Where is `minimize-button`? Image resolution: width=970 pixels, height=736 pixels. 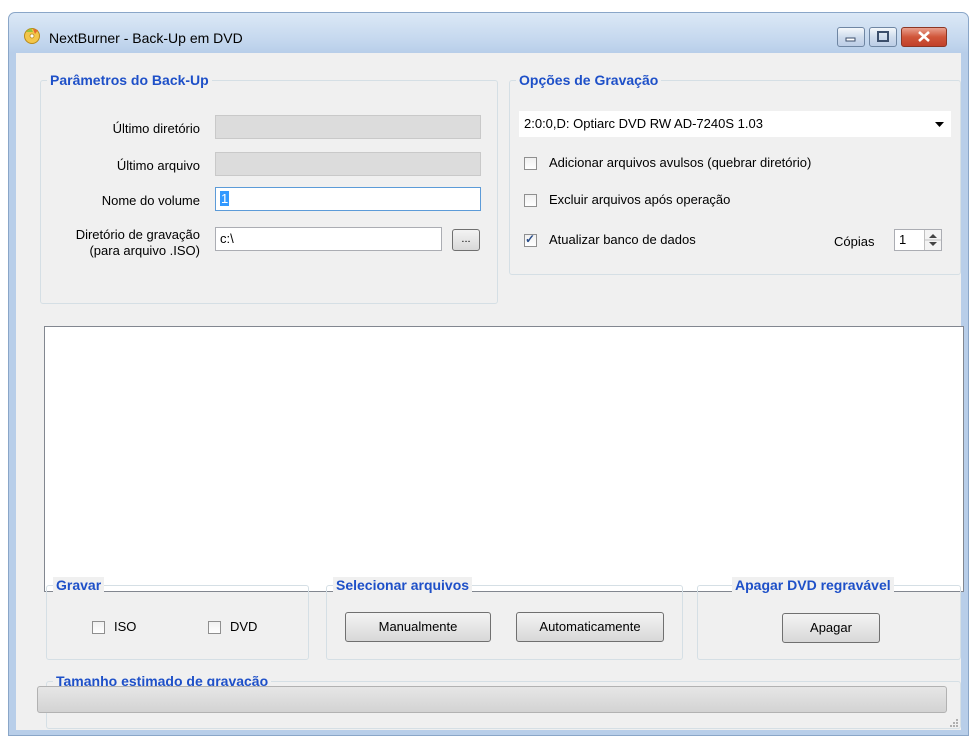 minimize-button is located at coordinates (851, 37).